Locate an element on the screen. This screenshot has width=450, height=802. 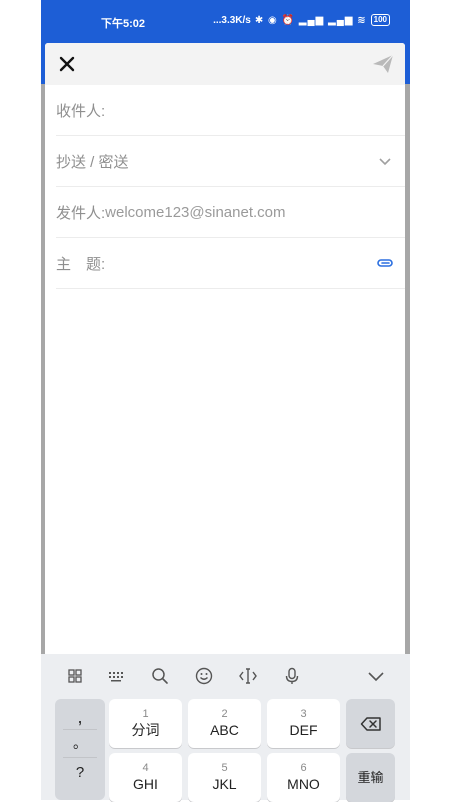
paperclip-icon is located at coordinates (385, 263).